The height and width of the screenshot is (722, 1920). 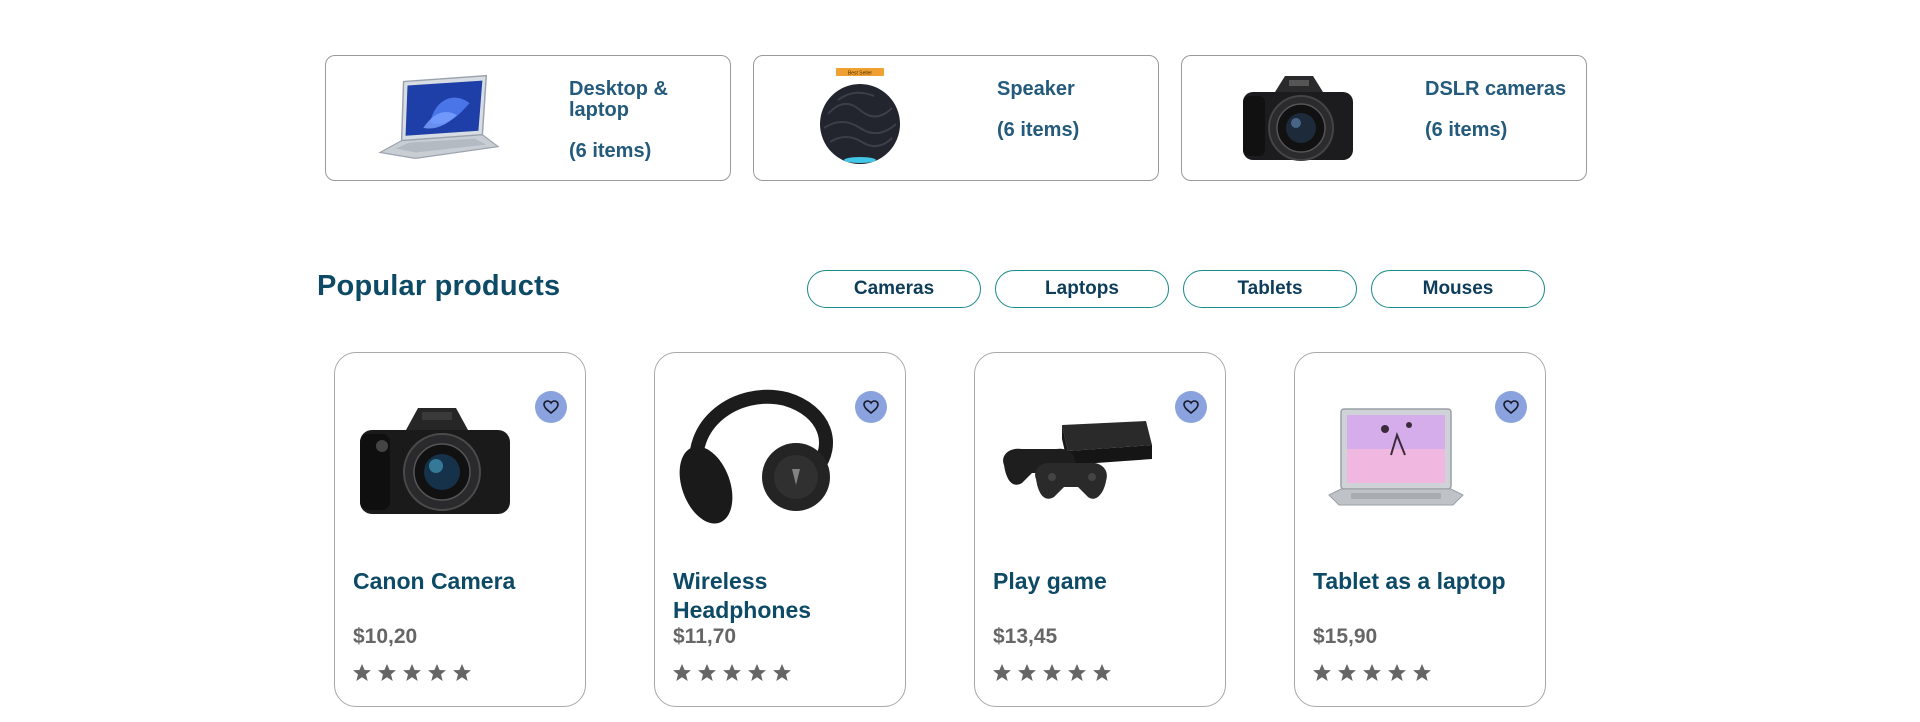 What do you see at coordinates (1496, 89) in the screenshot?
I see `category-title: DSLR cameras` at bounding box center [1496, 89].